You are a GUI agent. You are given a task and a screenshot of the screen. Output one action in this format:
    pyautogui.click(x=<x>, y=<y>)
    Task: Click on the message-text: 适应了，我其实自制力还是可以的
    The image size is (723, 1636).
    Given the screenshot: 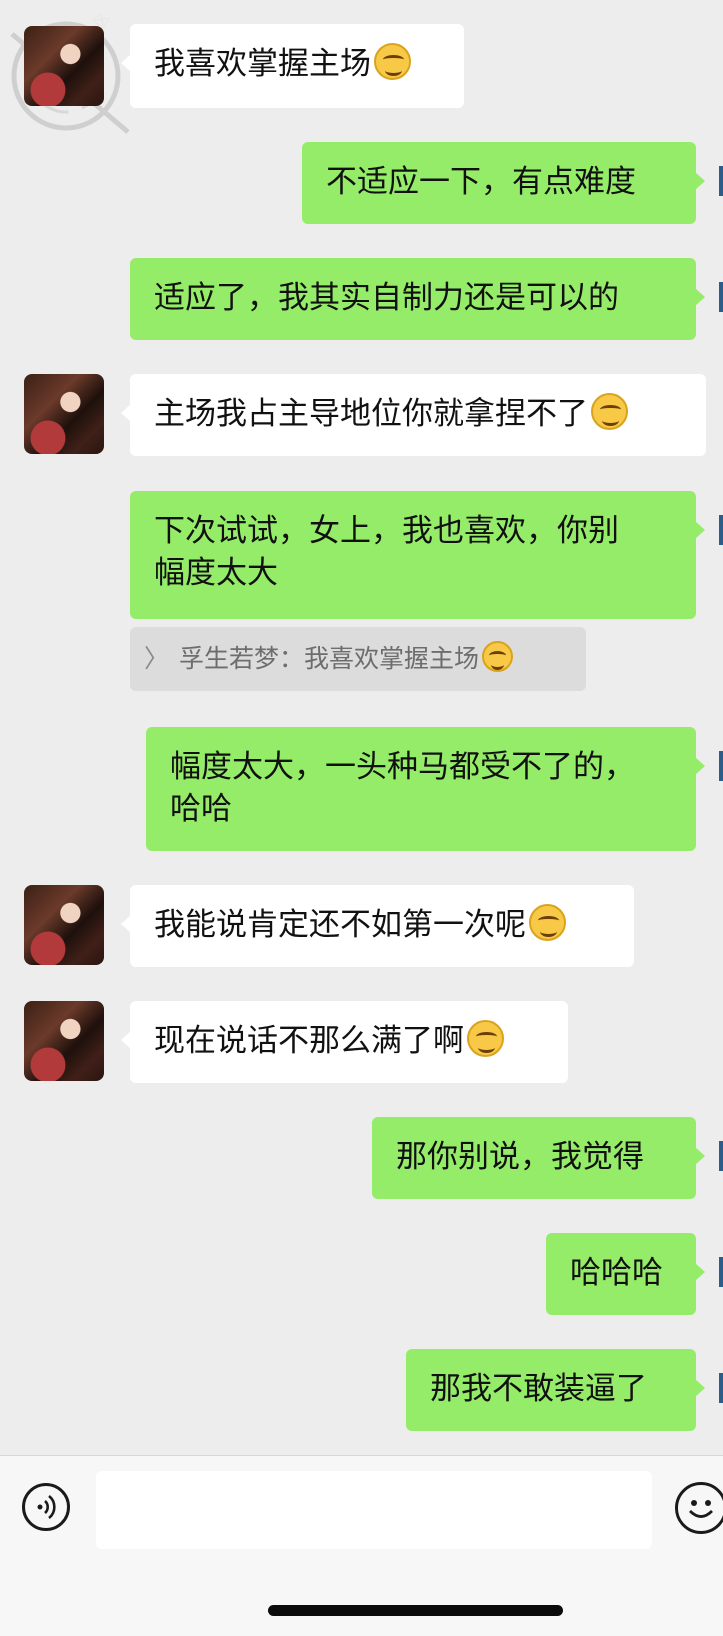 What is the action you would take?
    pyautogui.click(x=386, y=298)
    